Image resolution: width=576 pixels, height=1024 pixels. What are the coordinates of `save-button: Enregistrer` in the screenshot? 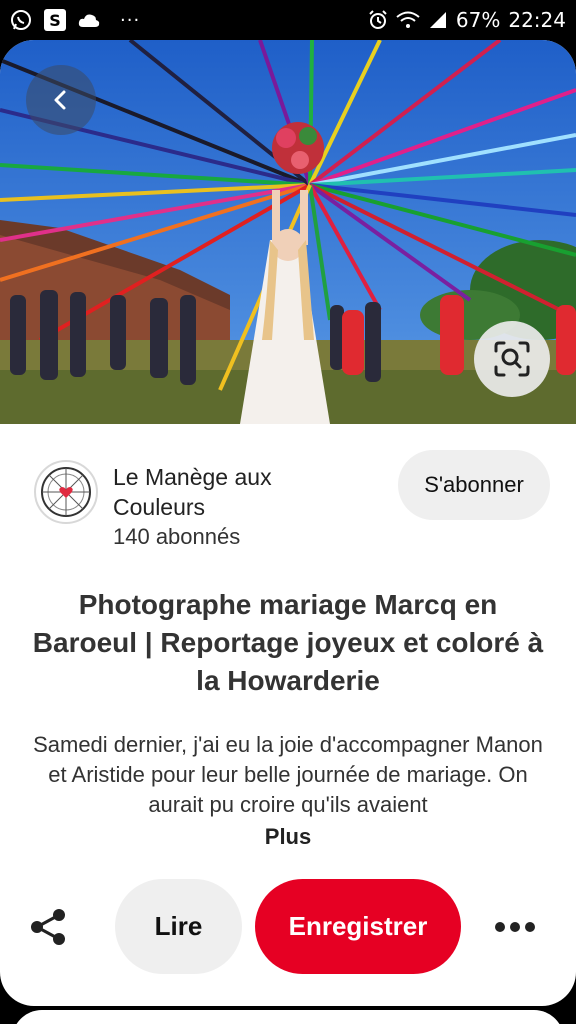 It's located at (358, 926).